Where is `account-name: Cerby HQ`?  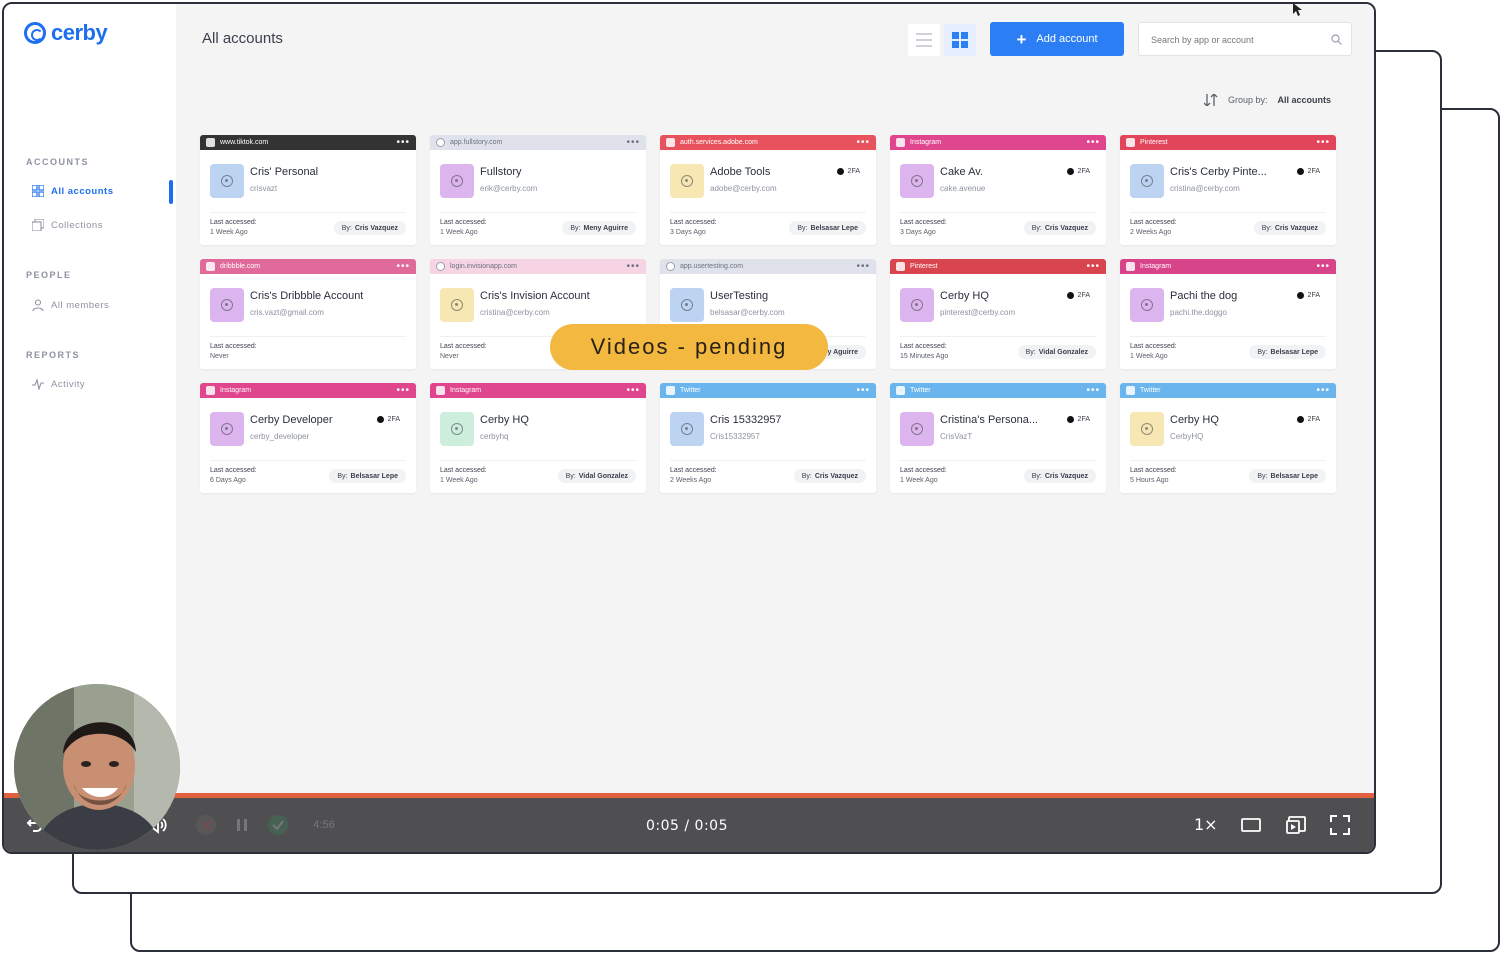 account-name: Cerby HQ is located at coordinates (504, 420).